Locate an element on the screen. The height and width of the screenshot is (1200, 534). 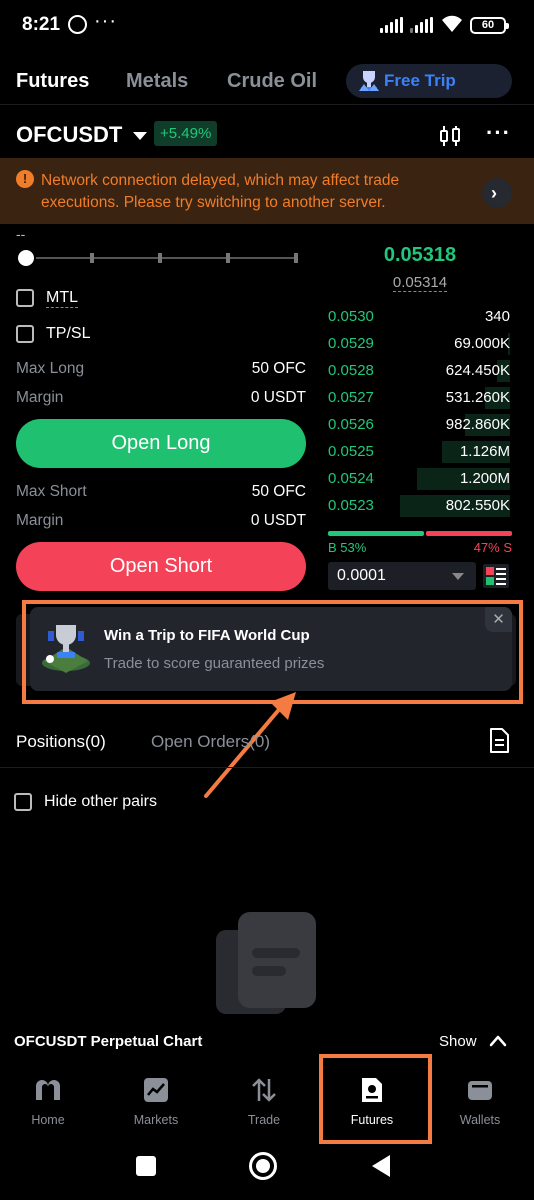
precision-select: 0.0001 is located at coordinates (402, 576).